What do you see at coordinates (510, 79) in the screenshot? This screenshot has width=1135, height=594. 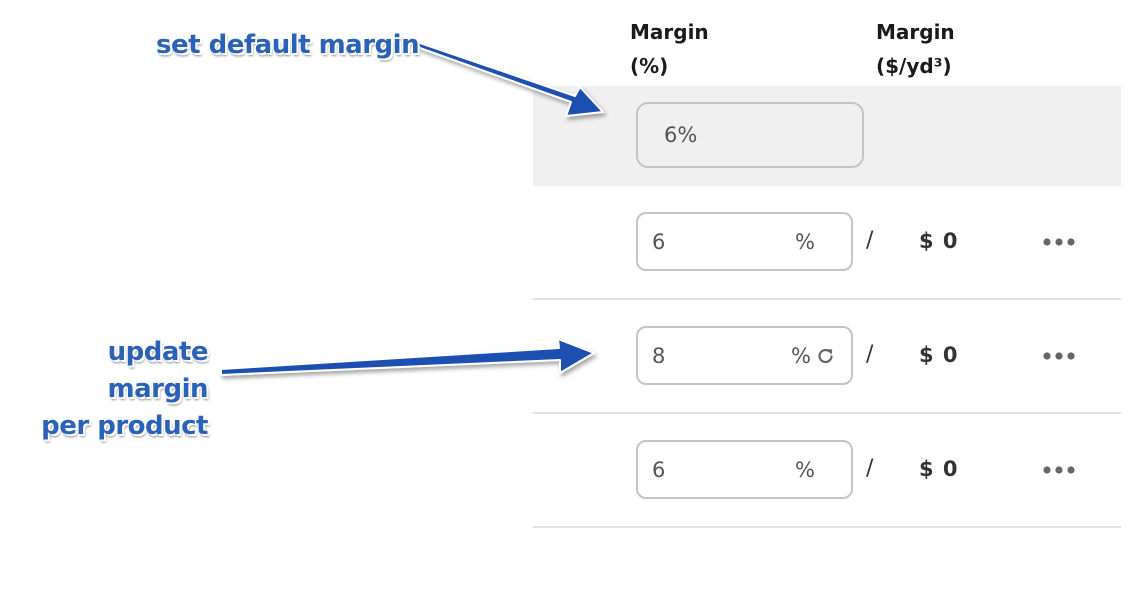 I see `arrow-to-default-margin` at bounding box center [510, 79].